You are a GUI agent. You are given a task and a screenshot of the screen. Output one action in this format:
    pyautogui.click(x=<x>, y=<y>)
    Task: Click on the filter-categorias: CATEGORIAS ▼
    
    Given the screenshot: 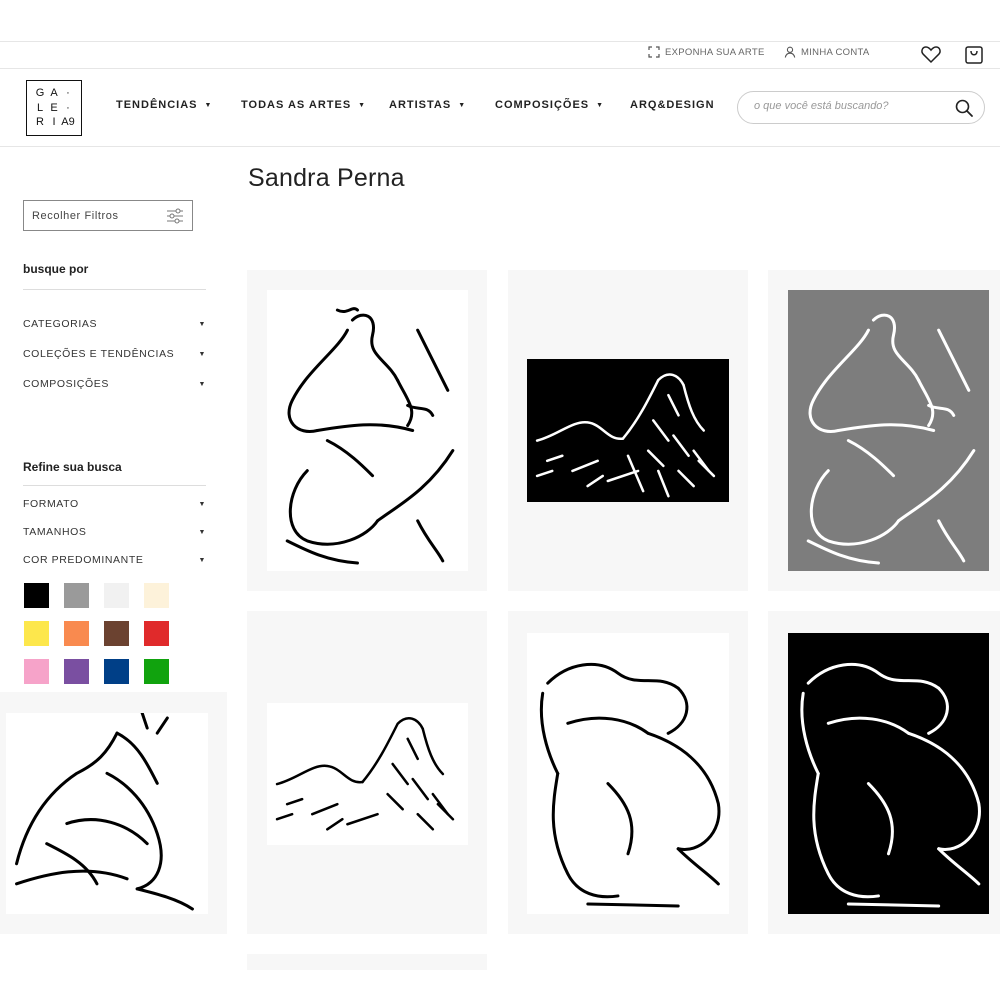 What is the action you would take?
    pyautogui.click(x=114, y=324)
    